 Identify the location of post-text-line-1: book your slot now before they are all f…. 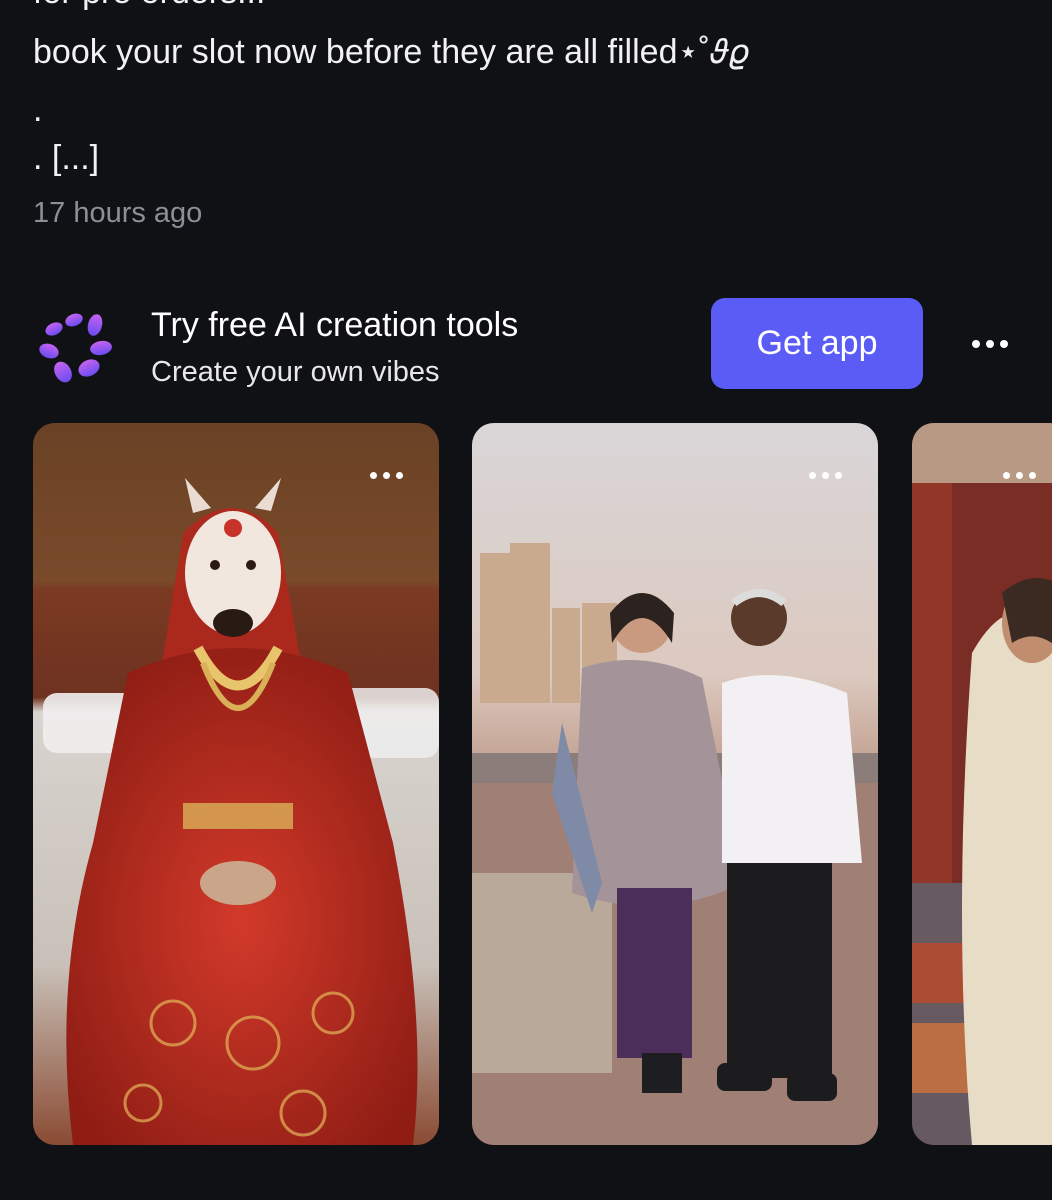
(391, 52).